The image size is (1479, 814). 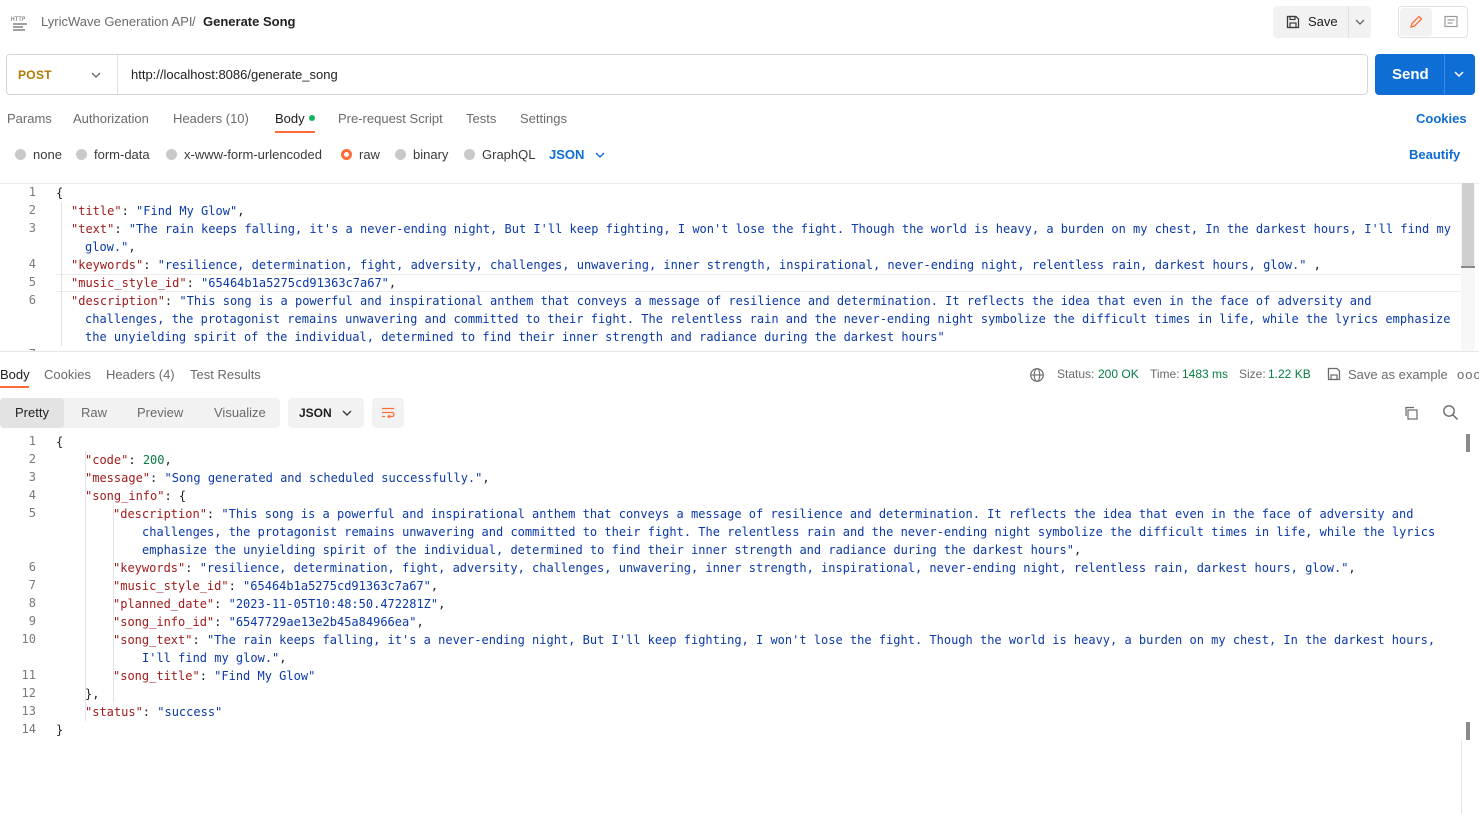 I want to click on modified-dot-icon, so click(x=311, y=118).